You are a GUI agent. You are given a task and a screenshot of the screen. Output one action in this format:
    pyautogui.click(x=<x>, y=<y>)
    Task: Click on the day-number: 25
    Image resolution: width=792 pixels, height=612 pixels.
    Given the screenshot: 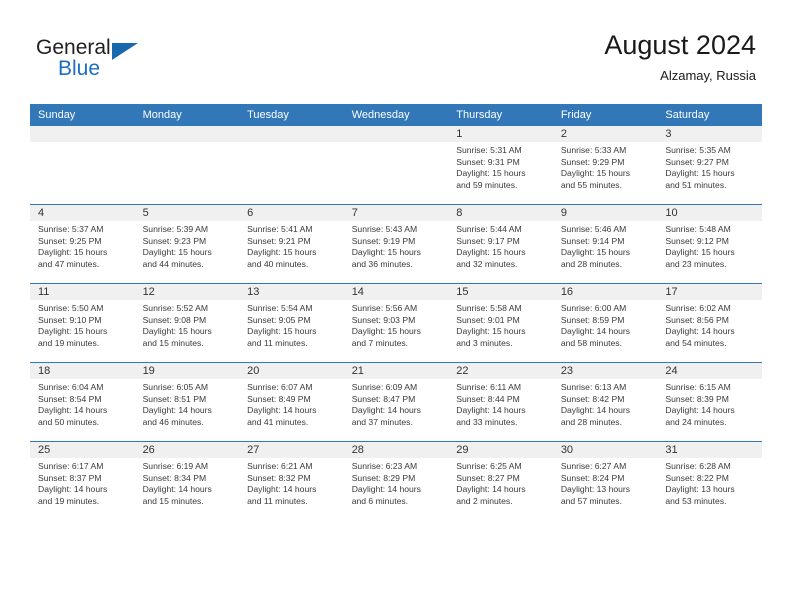 What is the action you would take?
    pyautogui.click(x=82, y=450)
    